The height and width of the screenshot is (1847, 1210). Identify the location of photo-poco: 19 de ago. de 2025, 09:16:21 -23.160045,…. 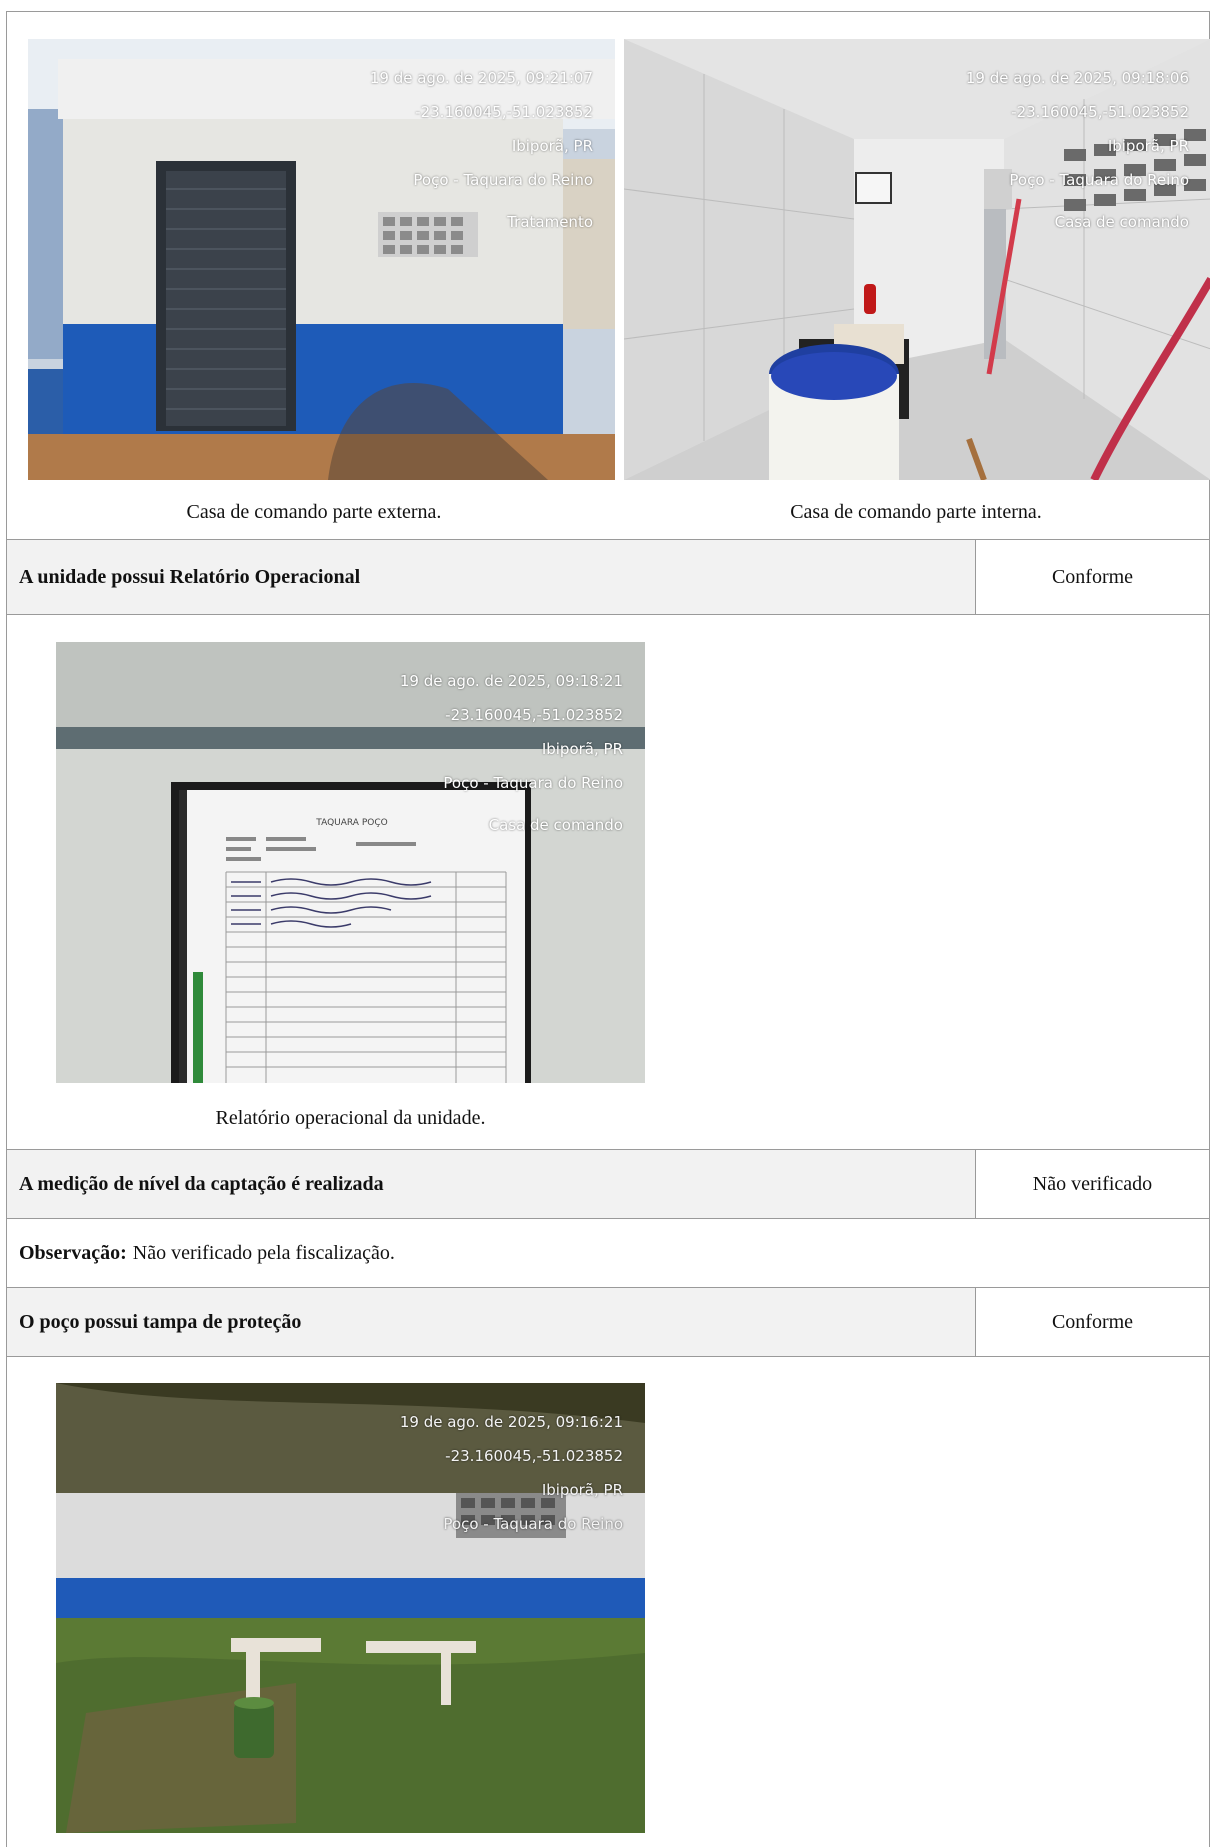
(350, 1608).